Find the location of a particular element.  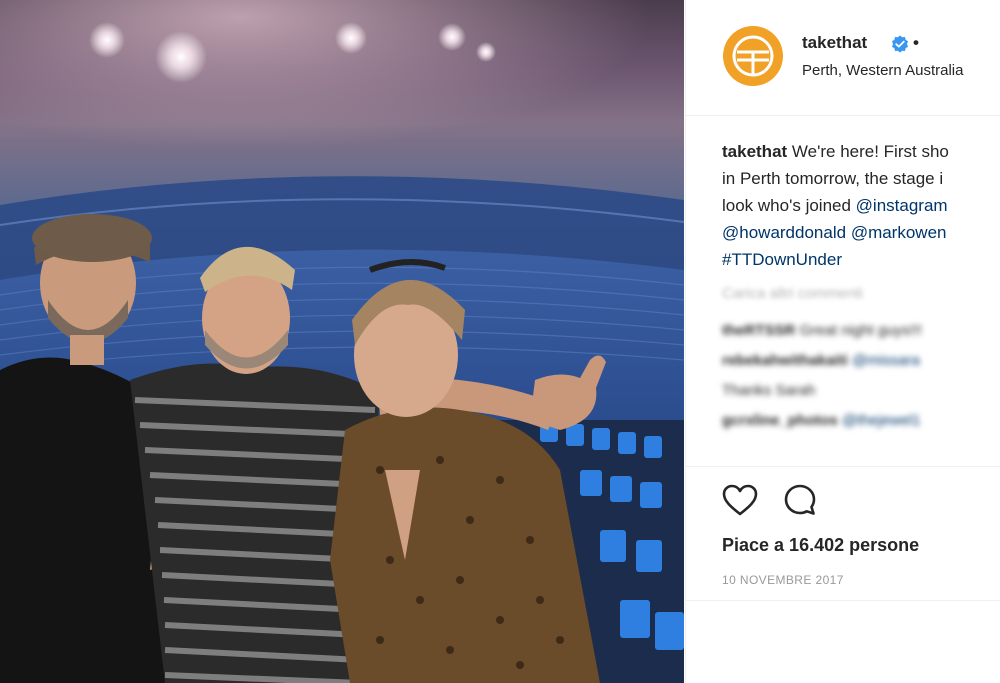

post-username: takethat is located at coordinates (834, 43).